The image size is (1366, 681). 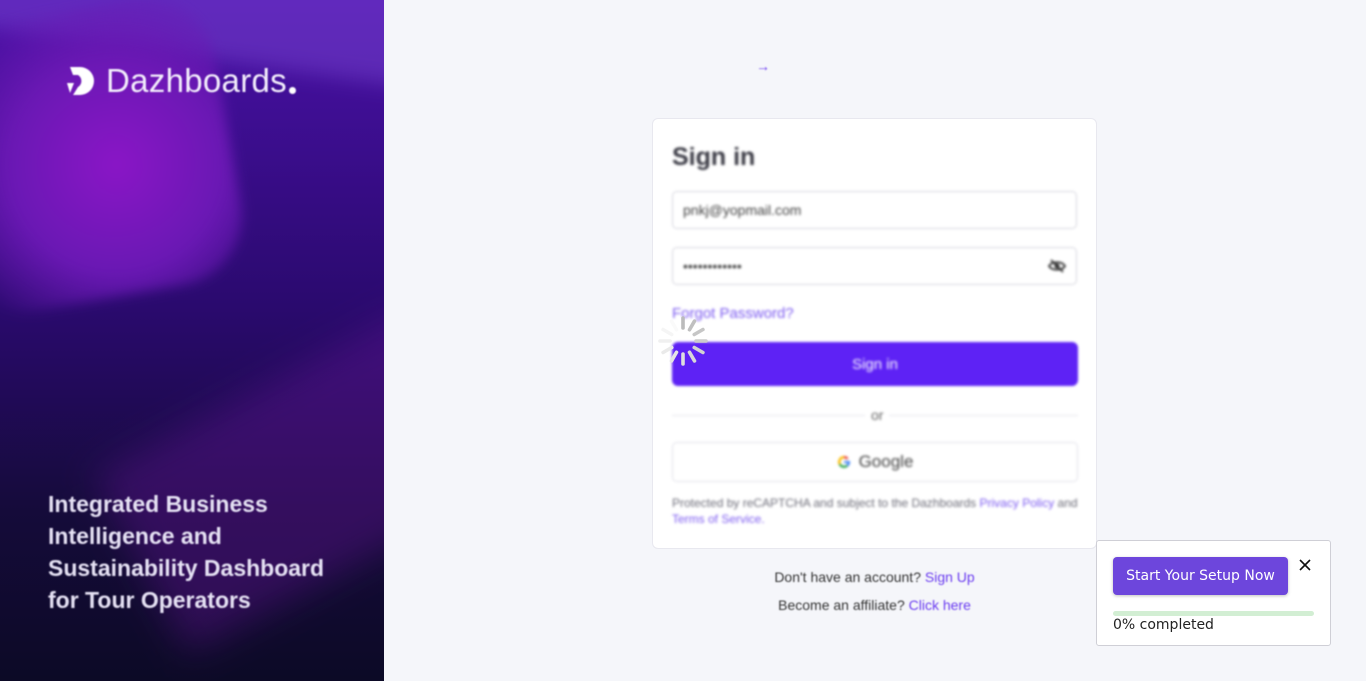 What do you see at coordinates (292, 90) in the screenshot?
I see `brand-dot` at bounding box center [292, 90].